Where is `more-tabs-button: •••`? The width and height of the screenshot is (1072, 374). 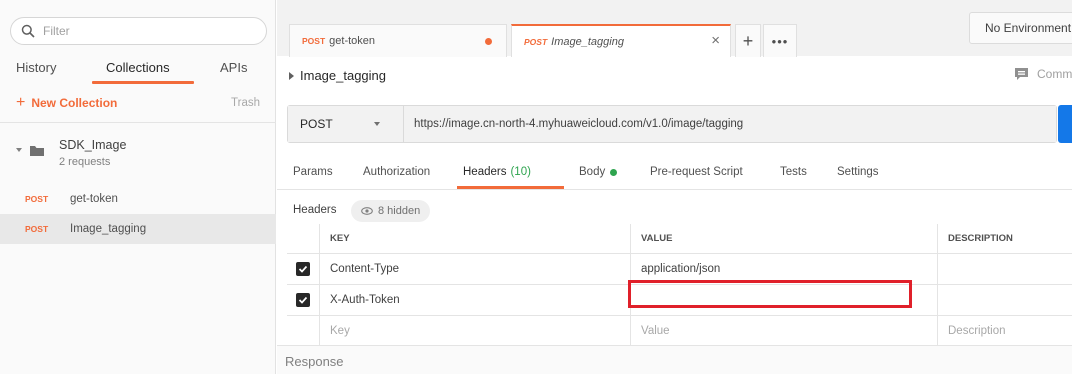 more-tabs-button: ••• is located at coordinates (780, 40).